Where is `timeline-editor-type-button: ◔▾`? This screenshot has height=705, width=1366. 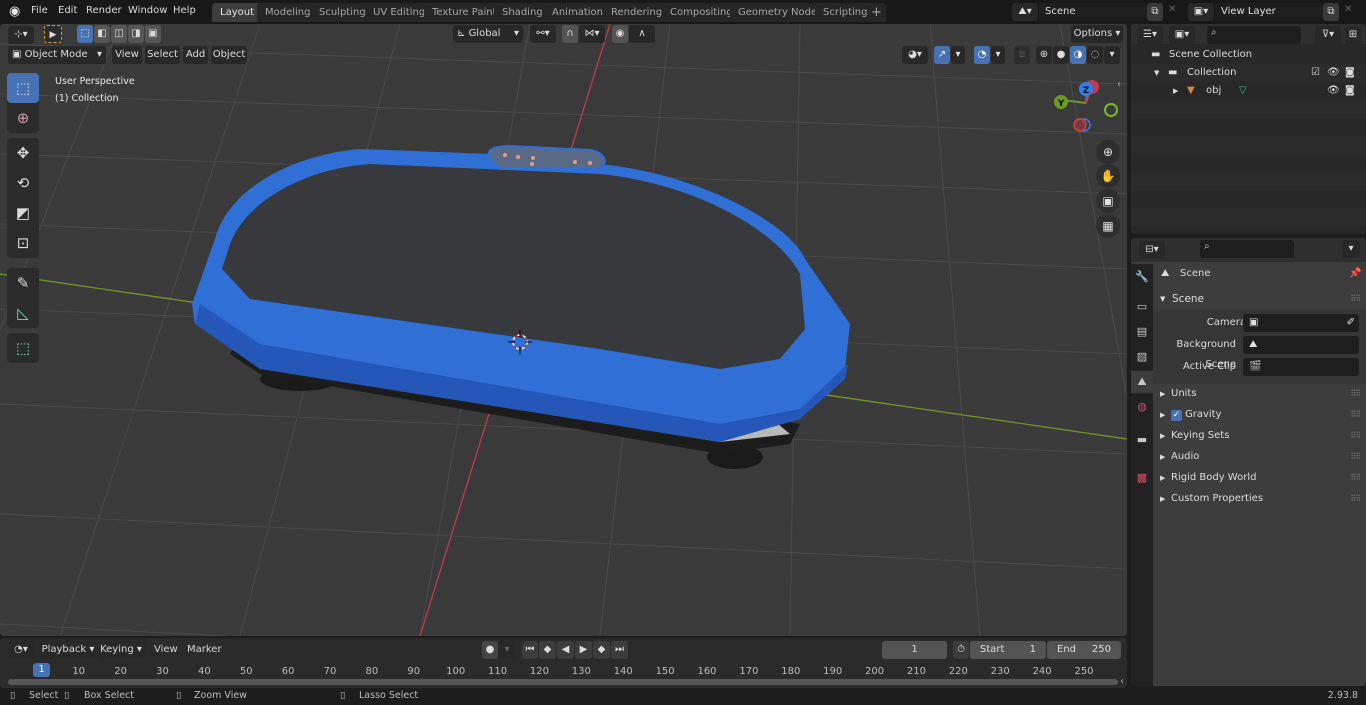
timeline-editor-type-button: ◔▾ is located at coordinates (21, 650).